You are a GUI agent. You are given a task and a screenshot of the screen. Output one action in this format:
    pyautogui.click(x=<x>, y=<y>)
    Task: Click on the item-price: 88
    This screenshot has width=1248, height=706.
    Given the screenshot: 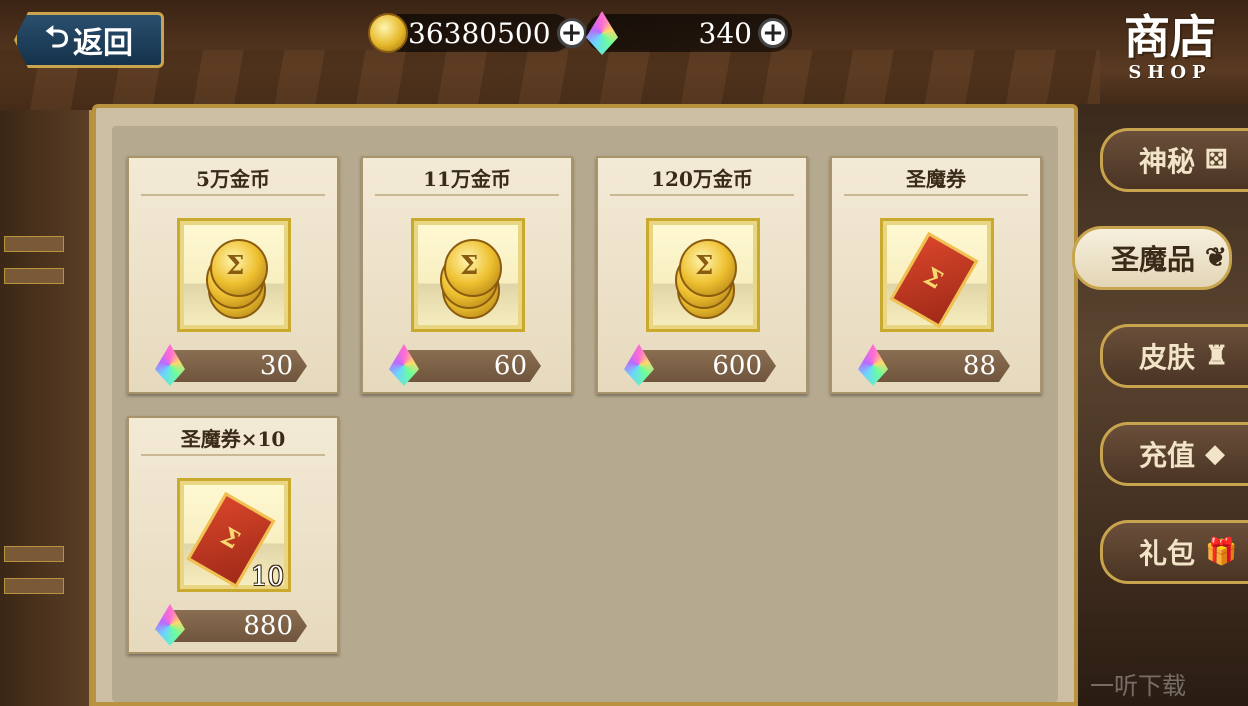 What is the action you would take?
    pyautogui.click(x=941, y=366)
    